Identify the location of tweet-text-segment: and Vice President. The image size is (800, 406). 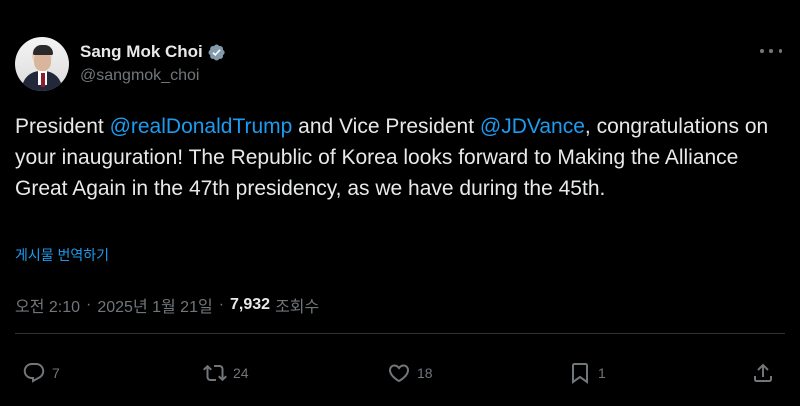
(386, 126).